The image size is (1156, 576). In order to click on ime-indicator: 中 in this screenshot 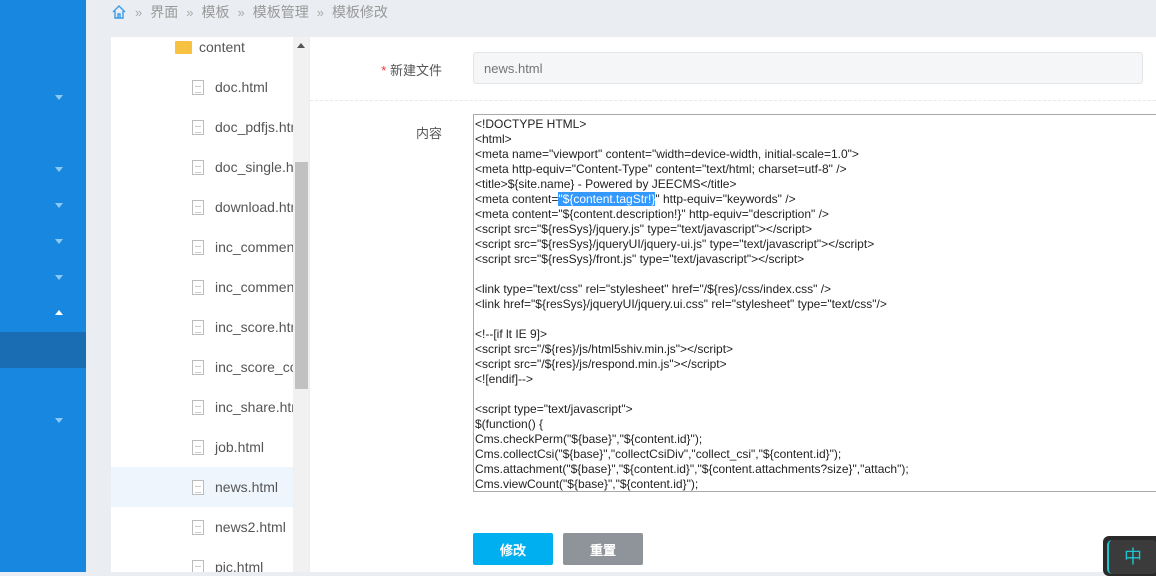, I will do `click(1129, 556)`.